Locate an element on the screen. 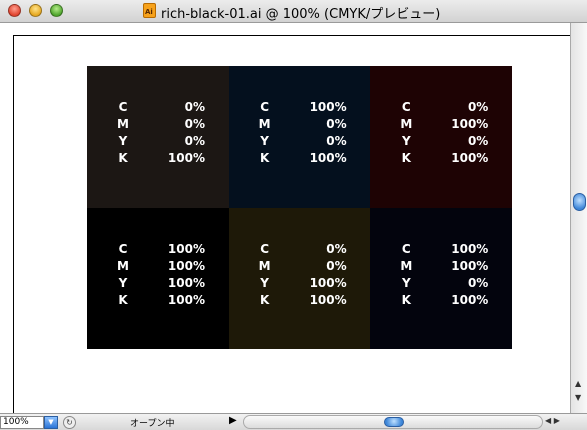 The height and width of the screenshot is (430, 587). cmyk-values: C 100% M 100% Y 0% K 100% is located at coordinates (444, 275).